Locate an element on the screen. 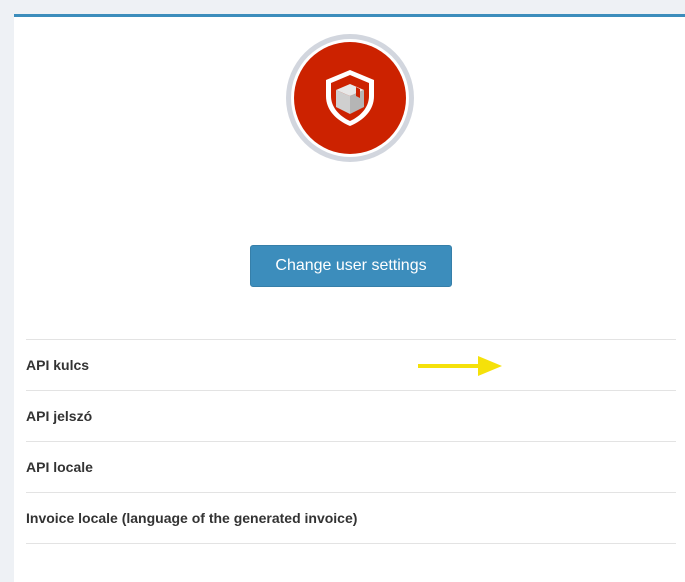 This screenshot has height=582, width=685. app-logo is located at coordinates (350, 98).